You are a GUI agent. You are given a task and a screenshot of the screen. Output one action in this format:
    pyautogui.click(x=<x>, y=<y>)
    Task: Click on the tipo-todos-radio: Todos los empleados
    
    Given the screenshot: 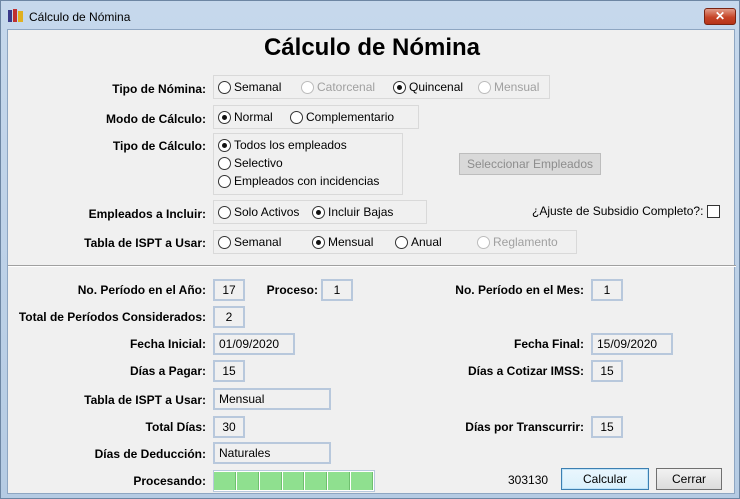 What is the action you would take?
    pyautogui.click(x=282, y=145)
    